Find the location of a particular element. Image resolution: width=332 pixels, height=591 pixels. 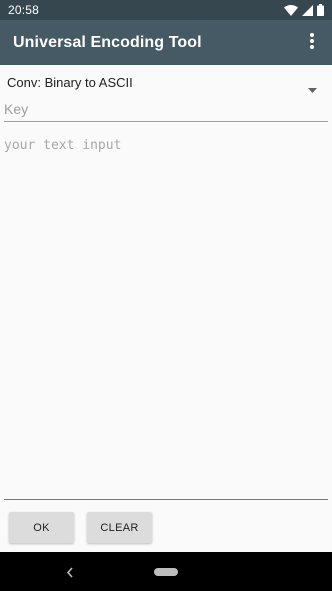

home-pill-icon is located at coordinates (166, 572).